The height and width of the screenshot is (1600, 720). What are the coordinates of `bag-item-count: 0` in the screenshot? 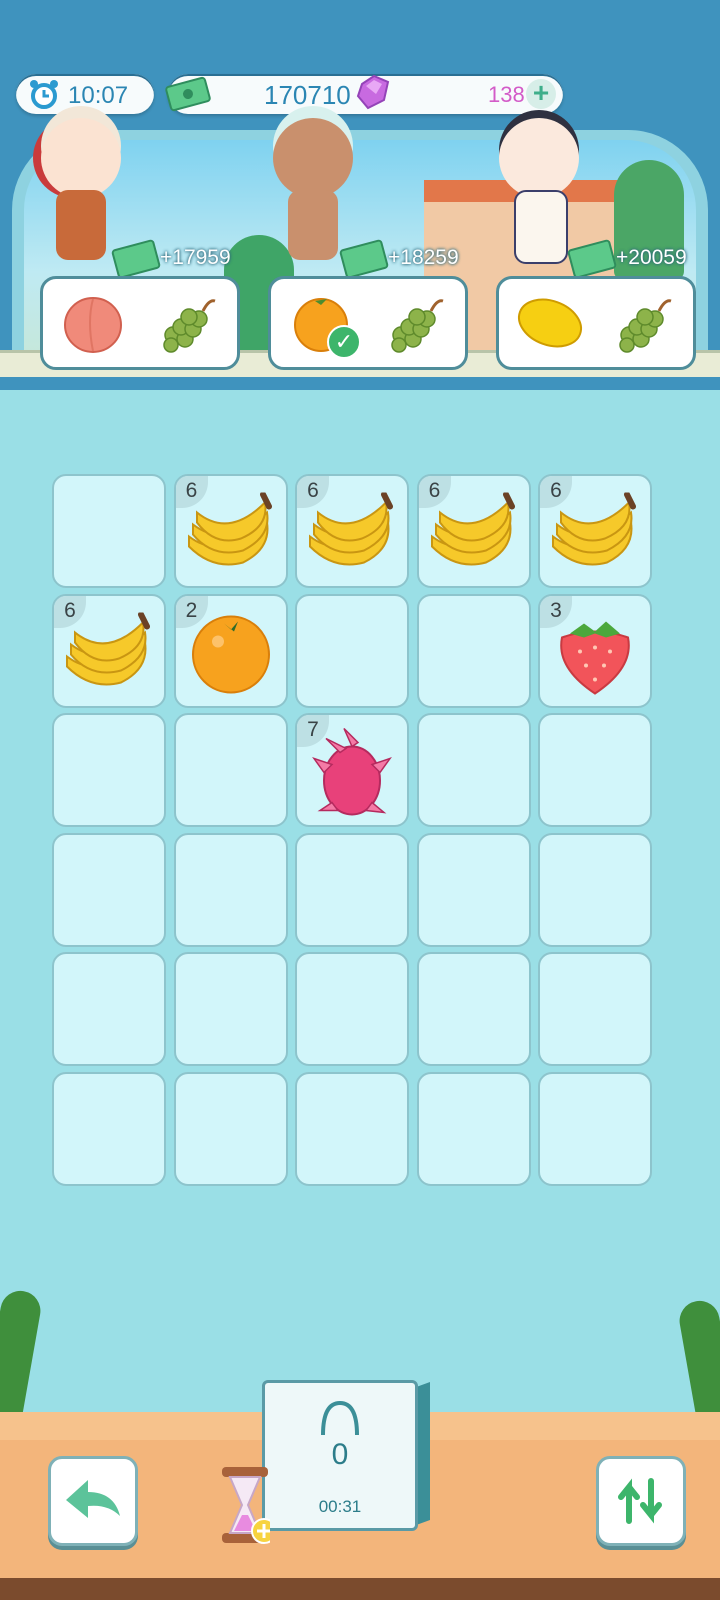 It's located at (340, 1454).